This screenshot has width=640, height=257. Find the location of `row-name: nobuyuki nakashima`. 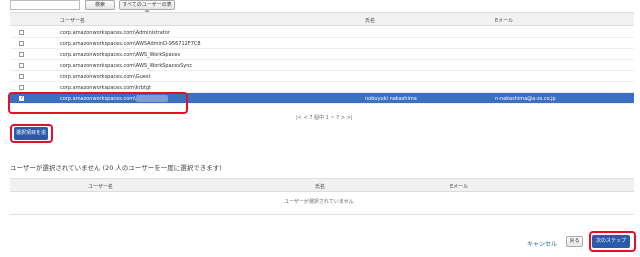

row-name: nobuyuki nakashima is located at coordinates (391, 99).